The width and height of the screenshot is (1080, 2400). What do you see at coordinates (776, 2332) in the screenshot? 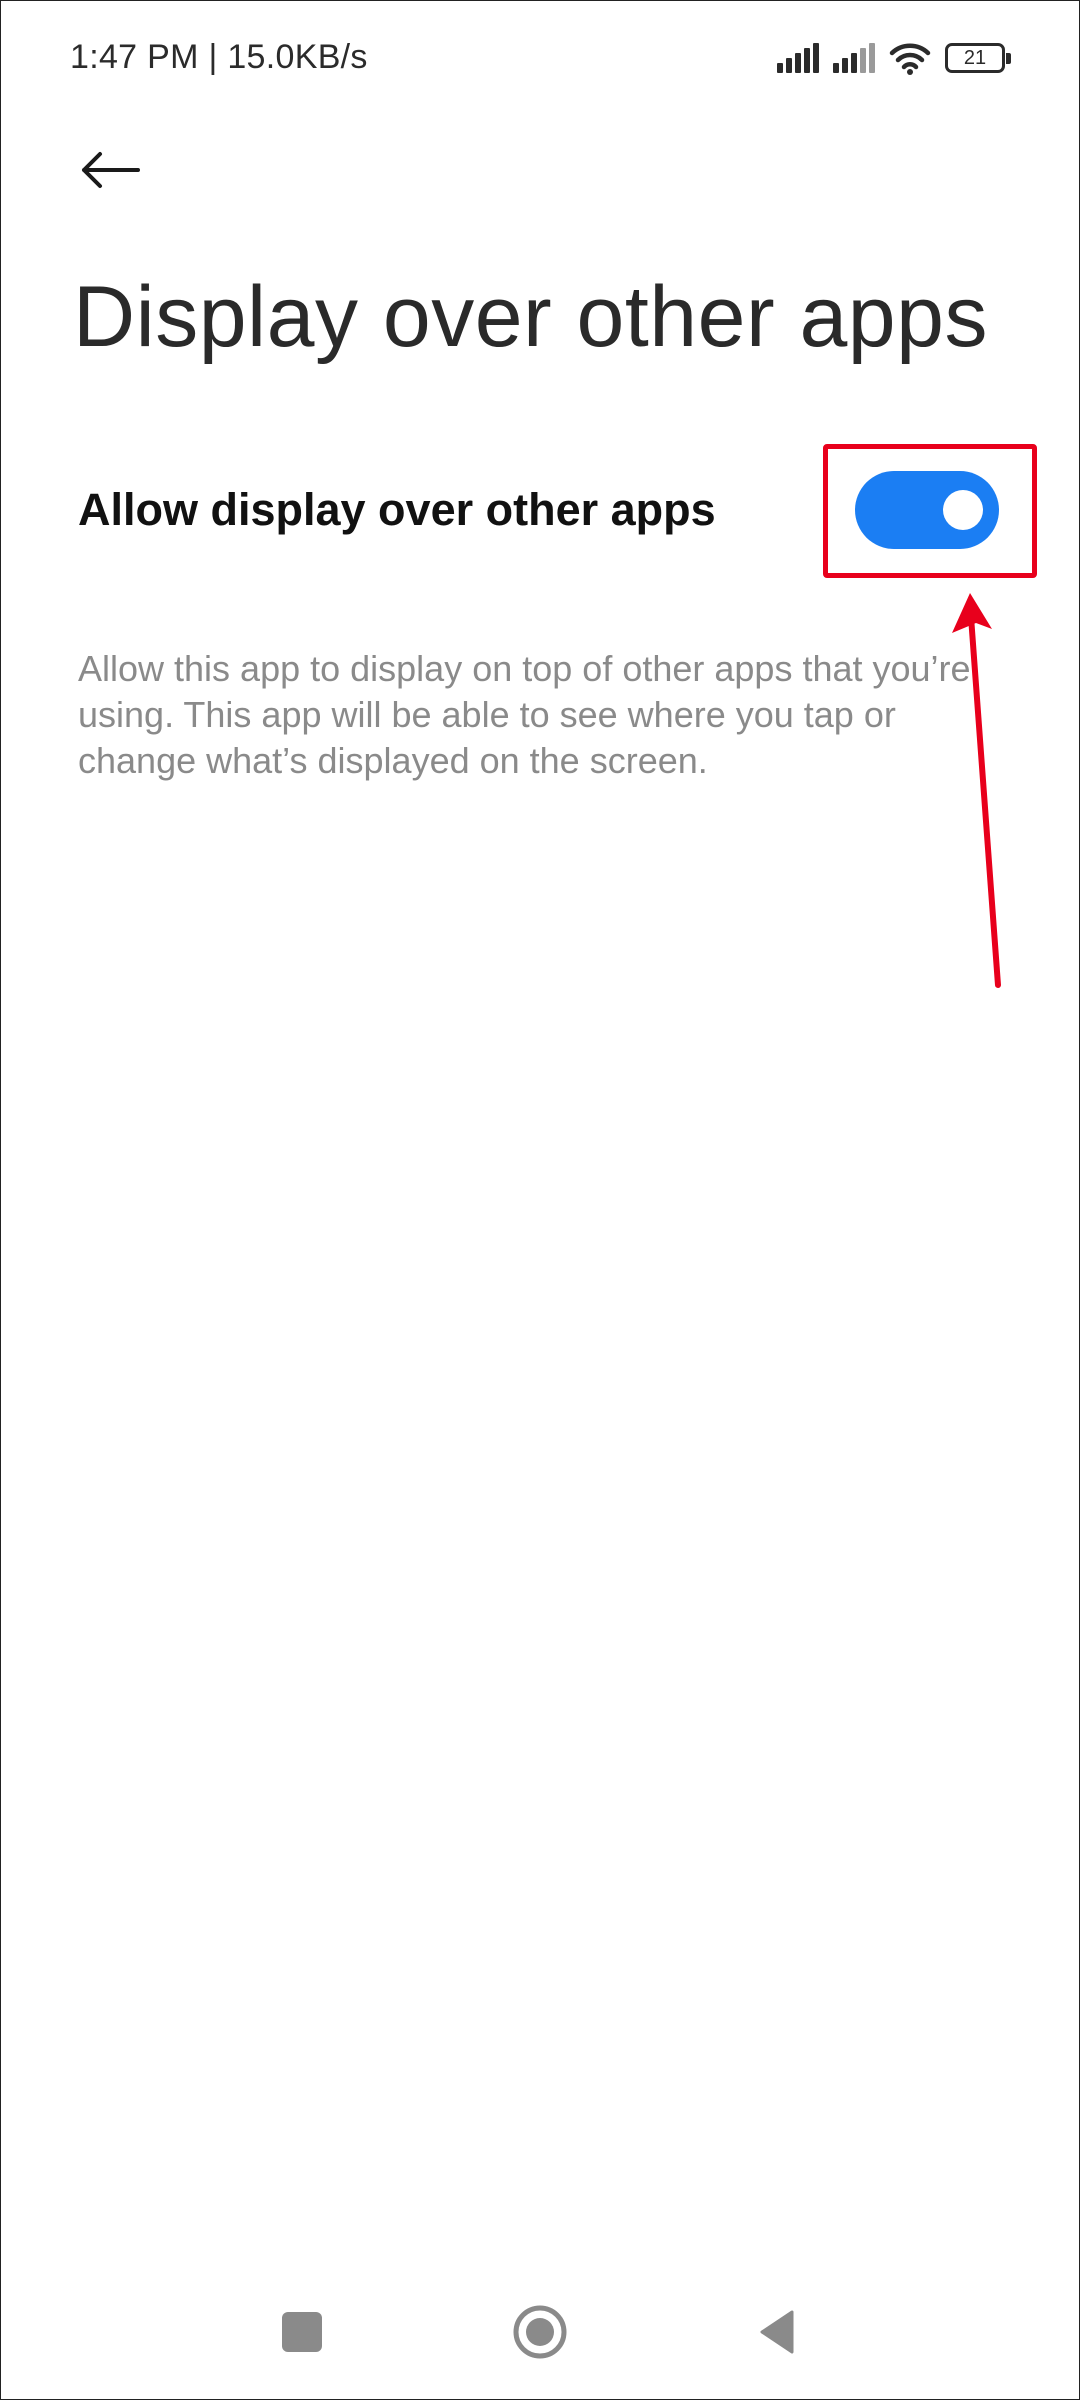
I see `back-icon` at bounding box center [776, 2332].